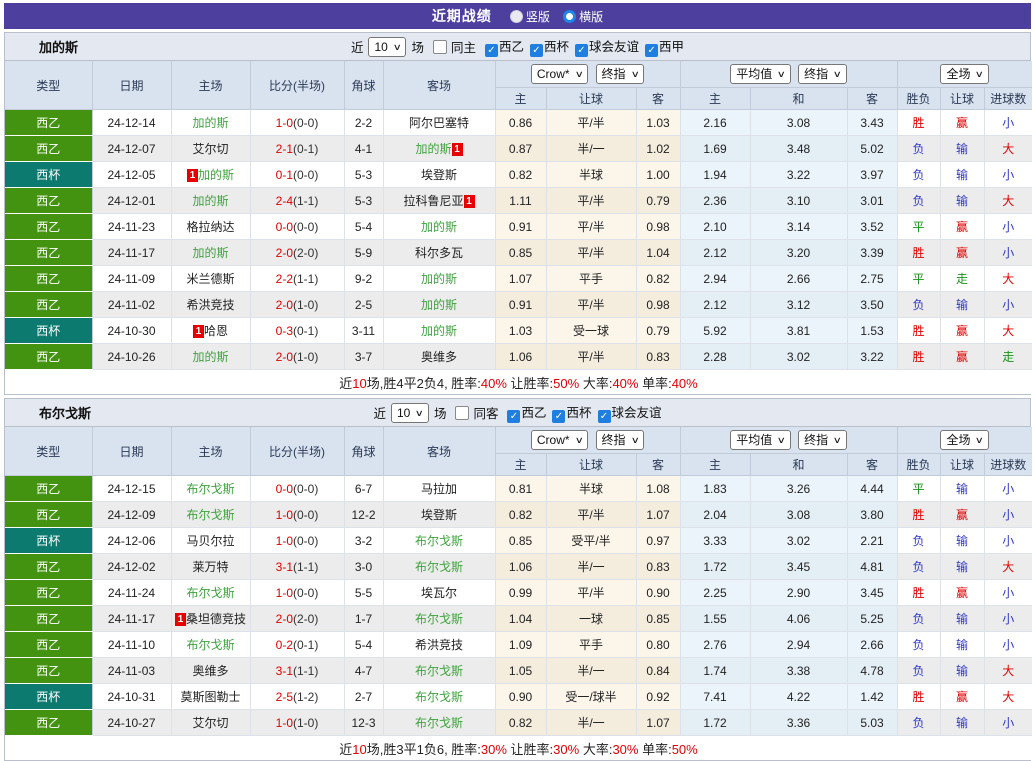  I want to click on vertical-layout-radio, so click(516, 16).